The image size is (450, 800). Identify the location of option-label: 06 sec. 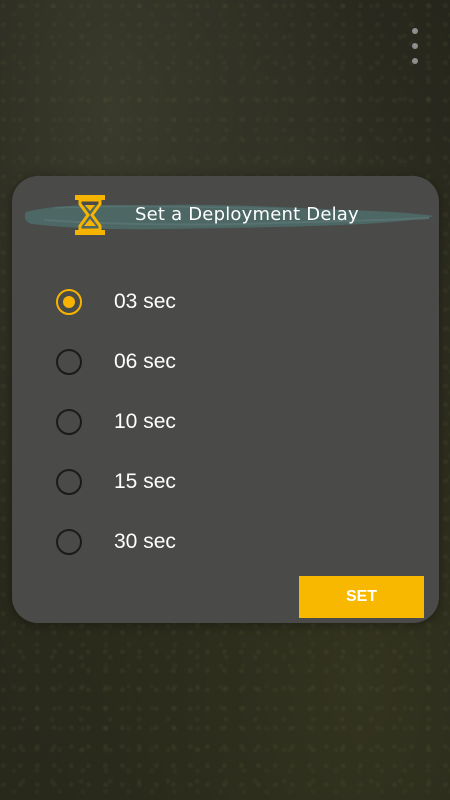
(145, 361).